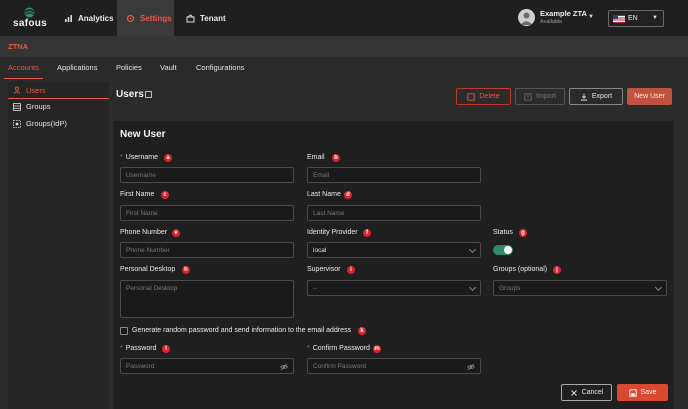 Image resolution: width=688 pixels, height=409 pixels. Describe the element at coordinates (129, 68) in the screenshot. I see `tab-policies: Policies` at that location.